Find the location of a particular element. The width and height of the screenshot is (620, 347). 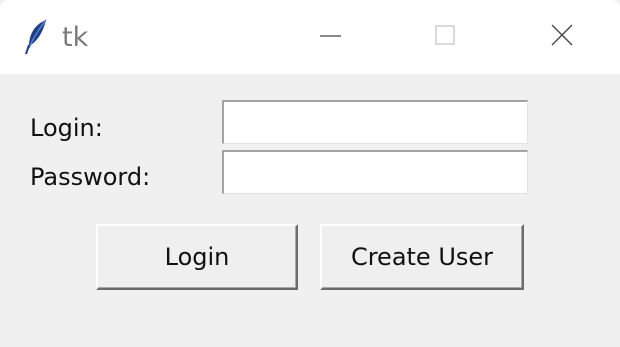

close-button is located at coordinates (562, 37).